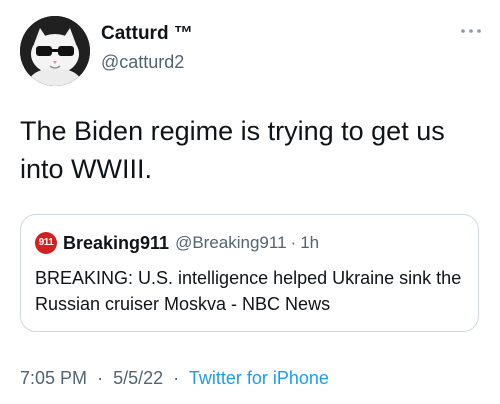 Image resolution: width=500 pixels, height=404 pixels. I want to click on author-info: Catturd ™ @catturd2, so click(147, 48).